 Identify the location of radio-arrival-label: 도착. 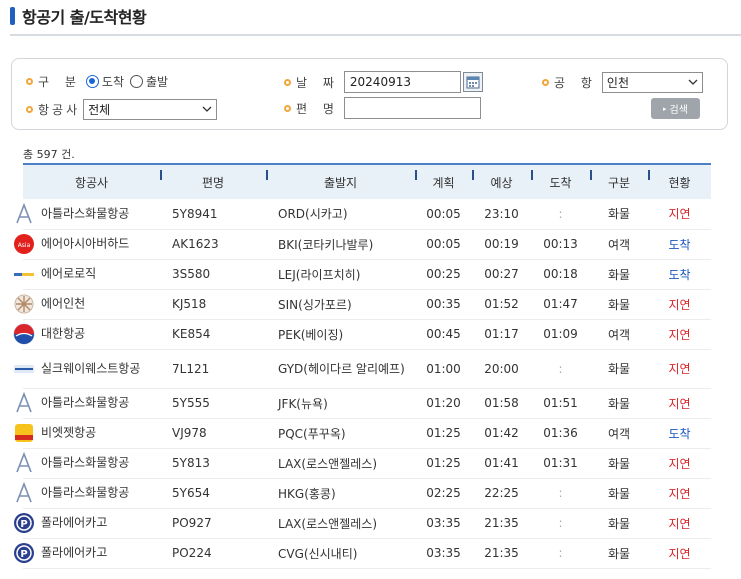
(112, 82).